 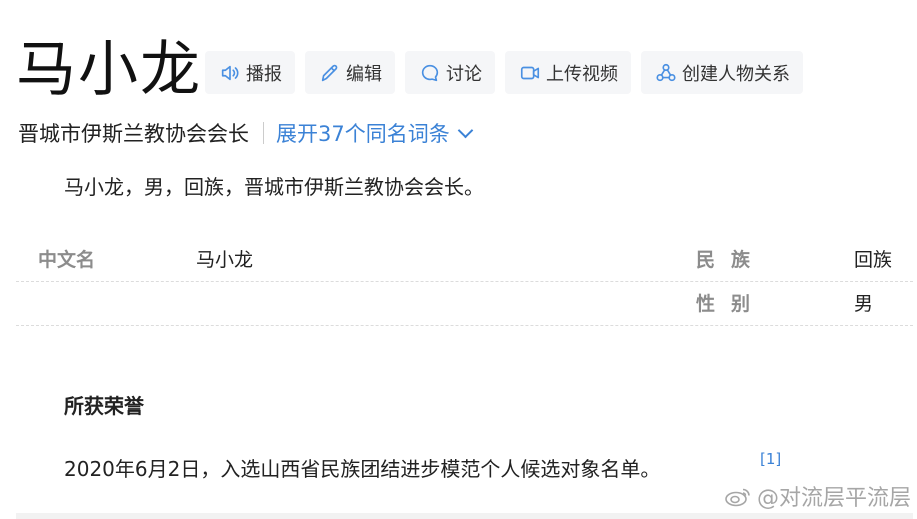 I want to click on watermark: @对流层平流层, so click(x=817, y=496).